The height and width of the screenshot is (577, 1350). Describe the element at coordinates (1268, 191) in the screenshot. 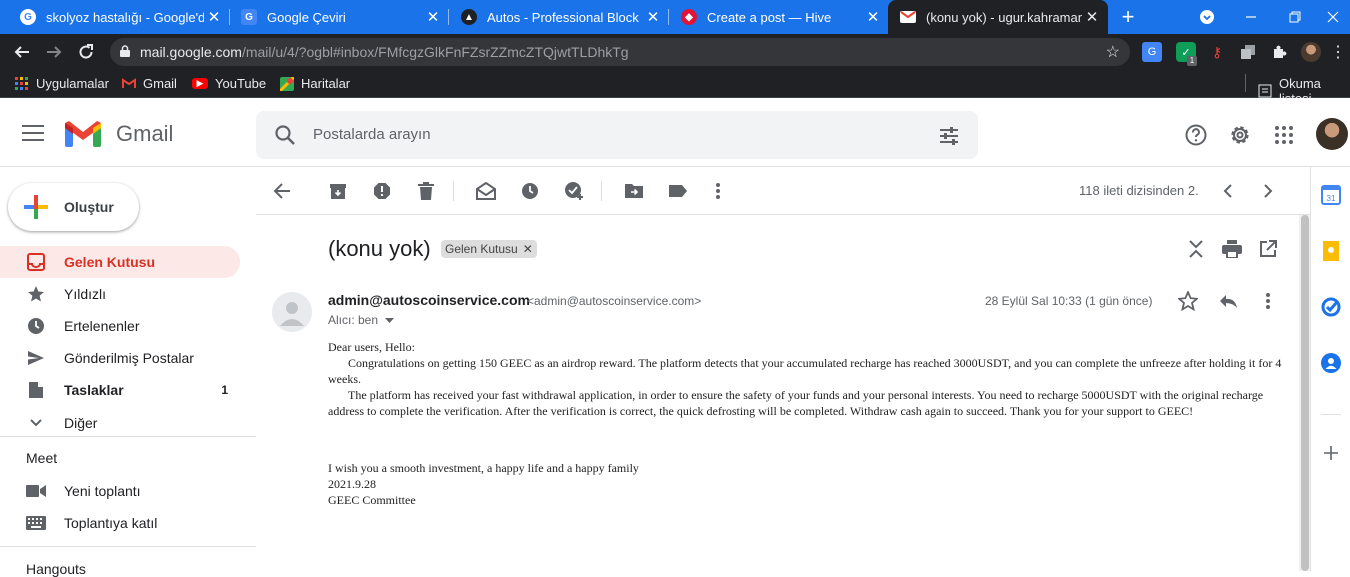

I see `next-message-icon` at that location.